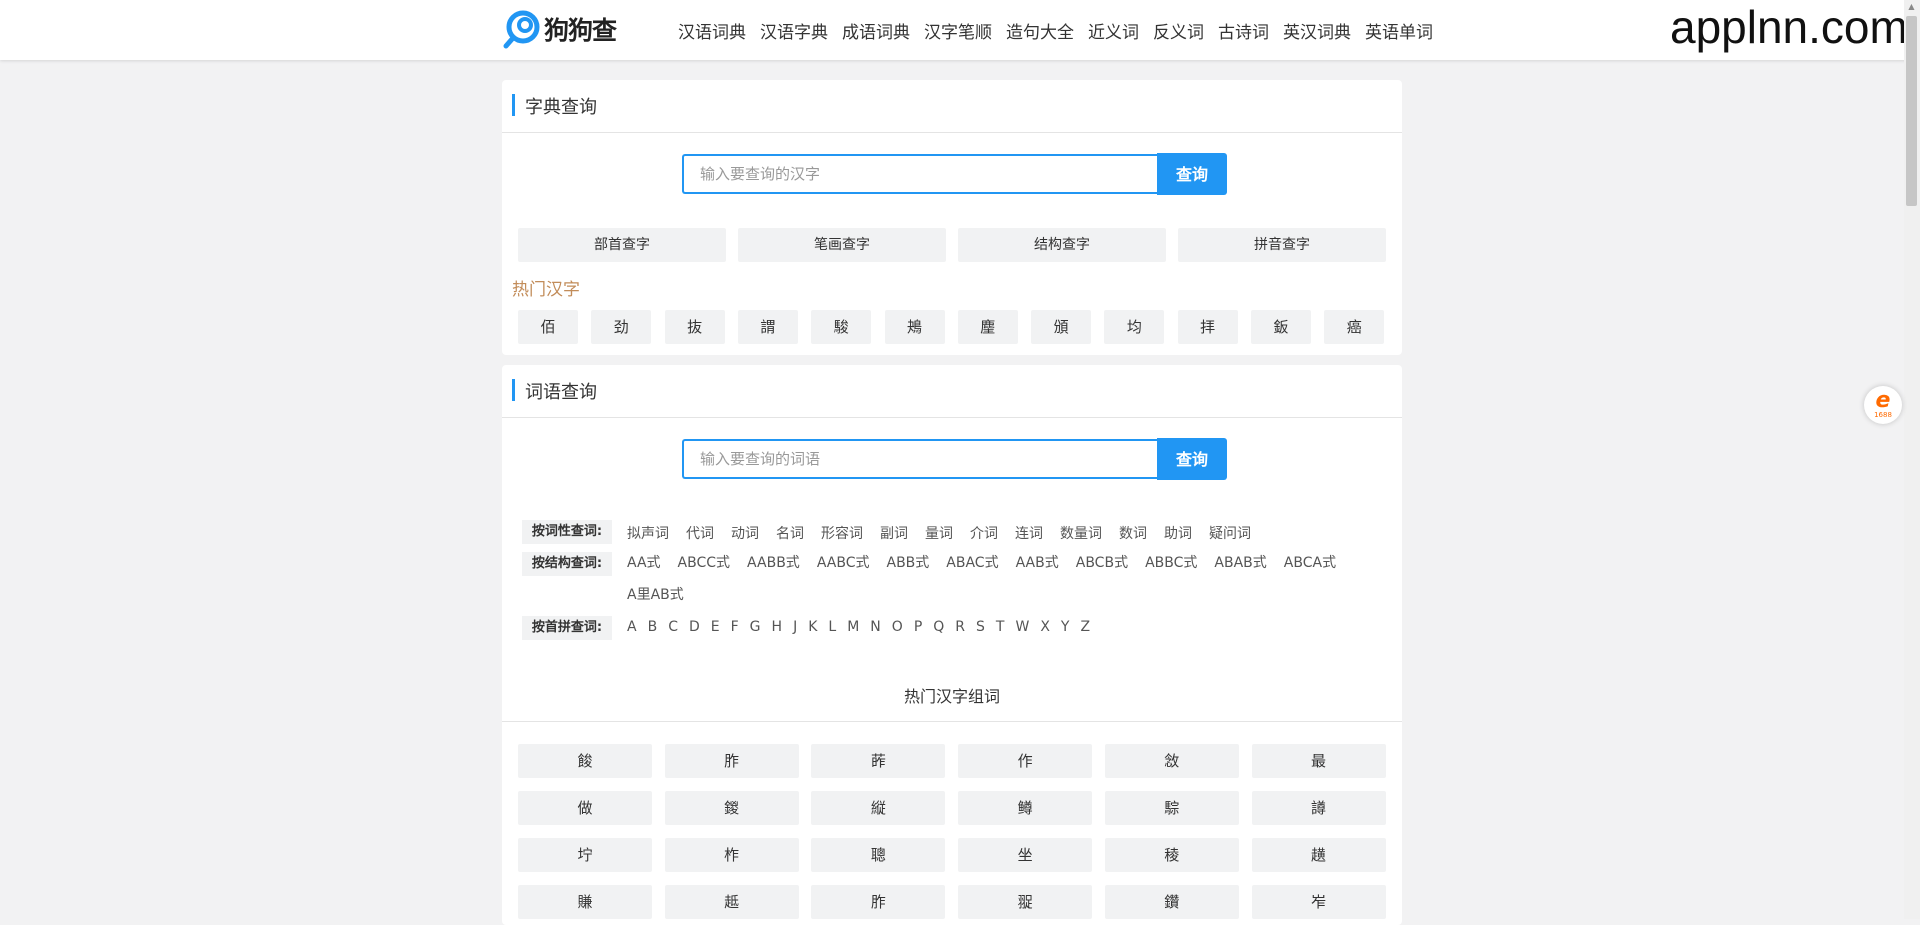 The image size is (1920, 925). I want to click on lookup-method-button: 结构查字, so click(1062, 245).